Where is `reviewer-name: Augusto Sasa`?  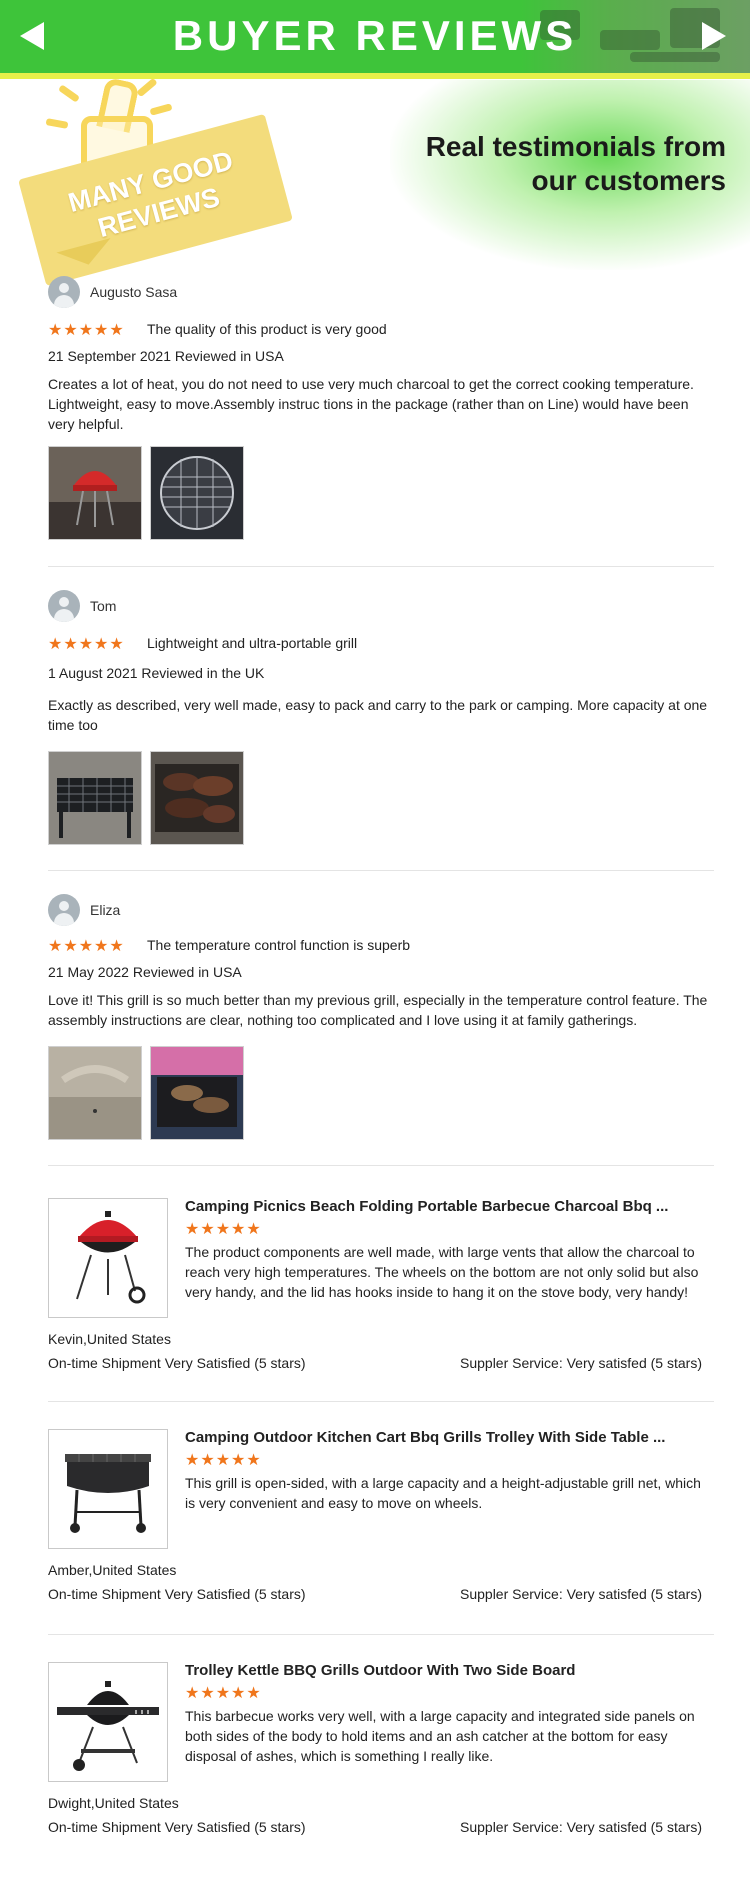 reviewer-name: Augusto Sasa is located at coordinates (134, 292).